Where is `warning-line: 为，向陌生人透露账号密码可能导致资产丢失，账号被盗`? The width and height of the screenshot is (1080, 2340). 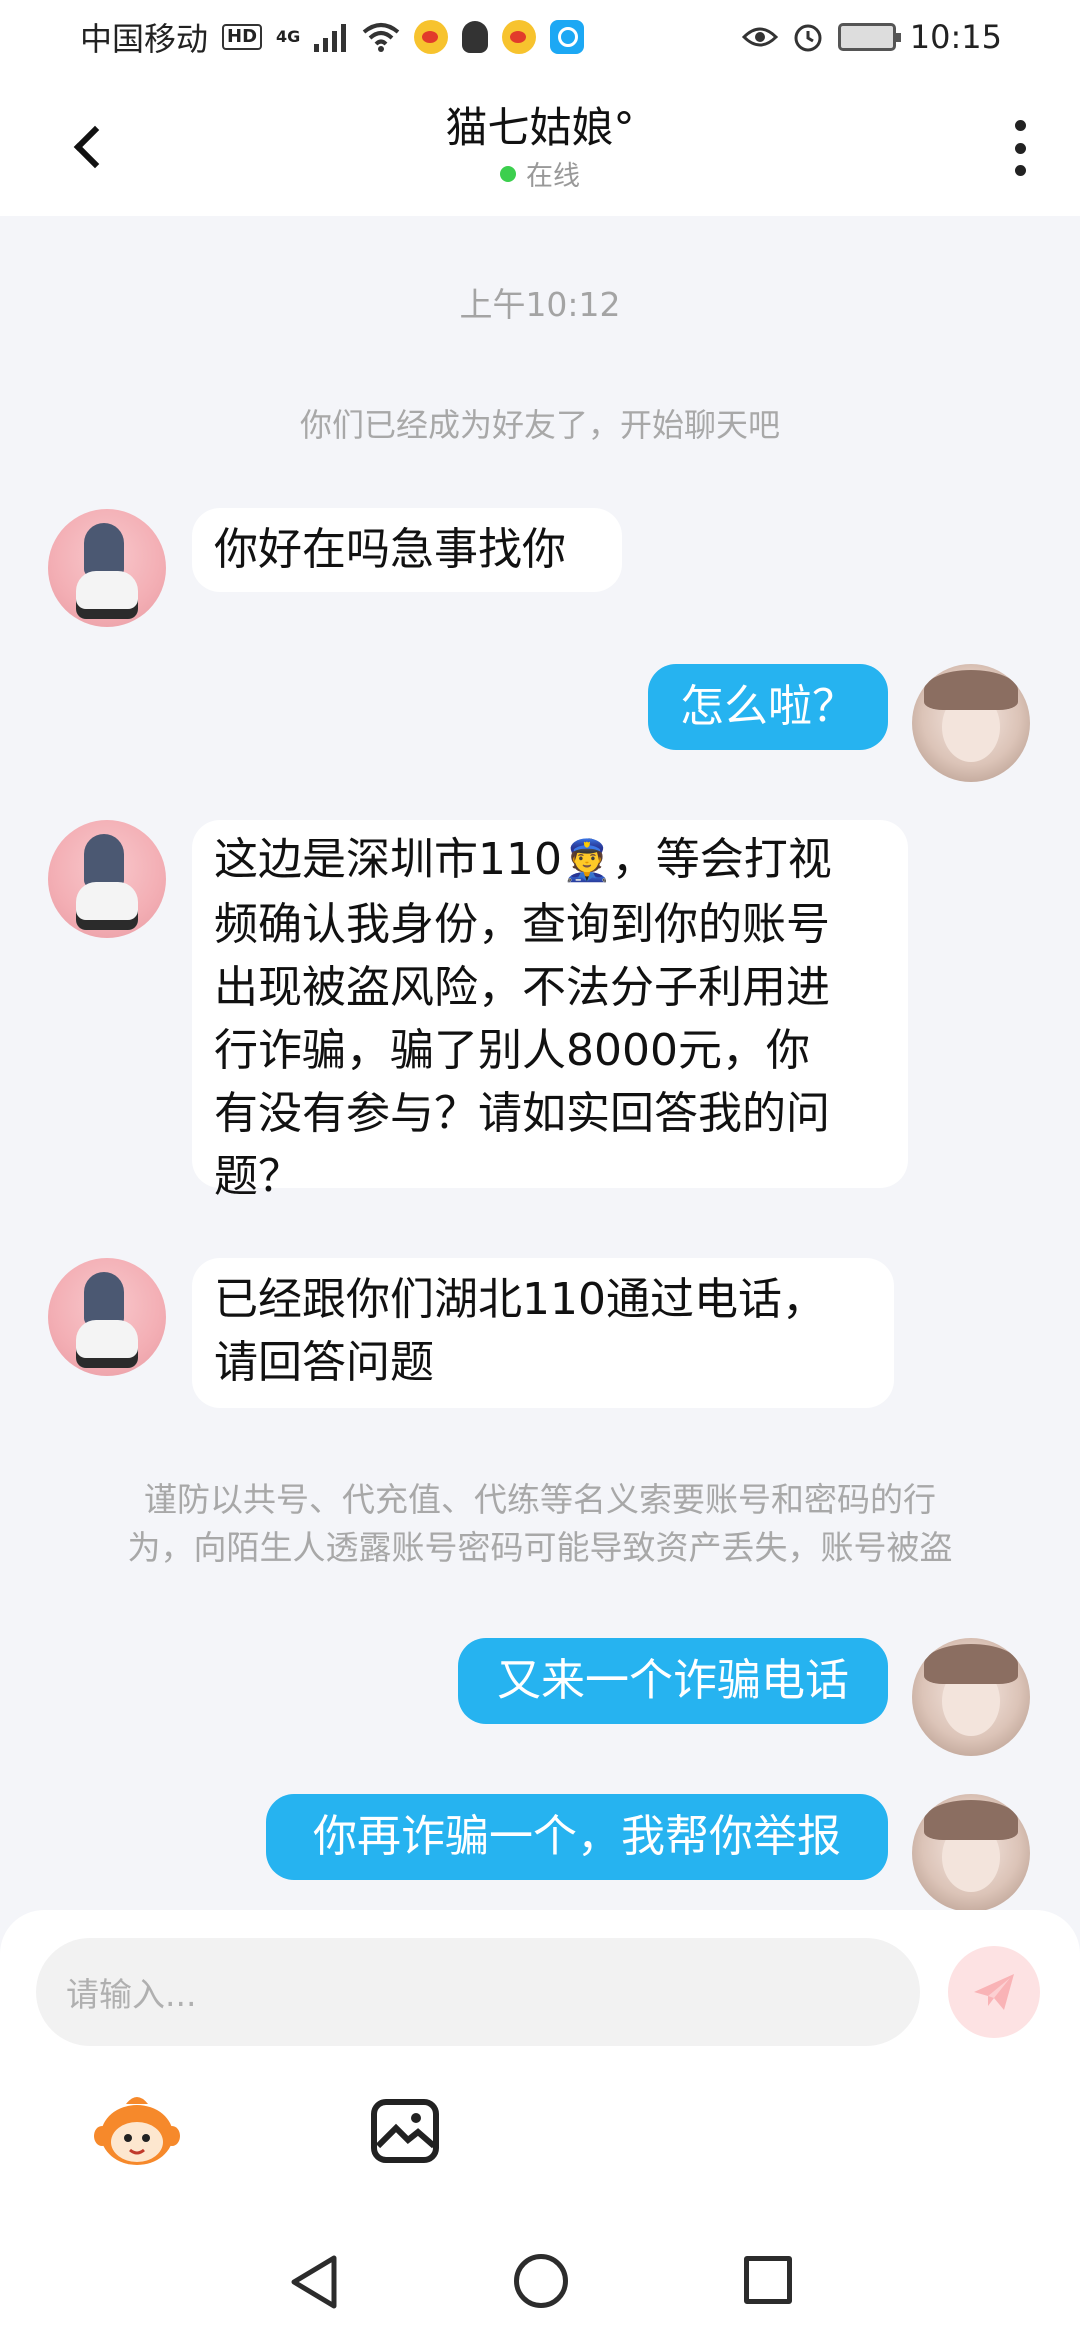
warning-line: 为，向陌生人透露账号密码可能导致资产丢失，账号被盗 is located at coordinates (540, 1547).